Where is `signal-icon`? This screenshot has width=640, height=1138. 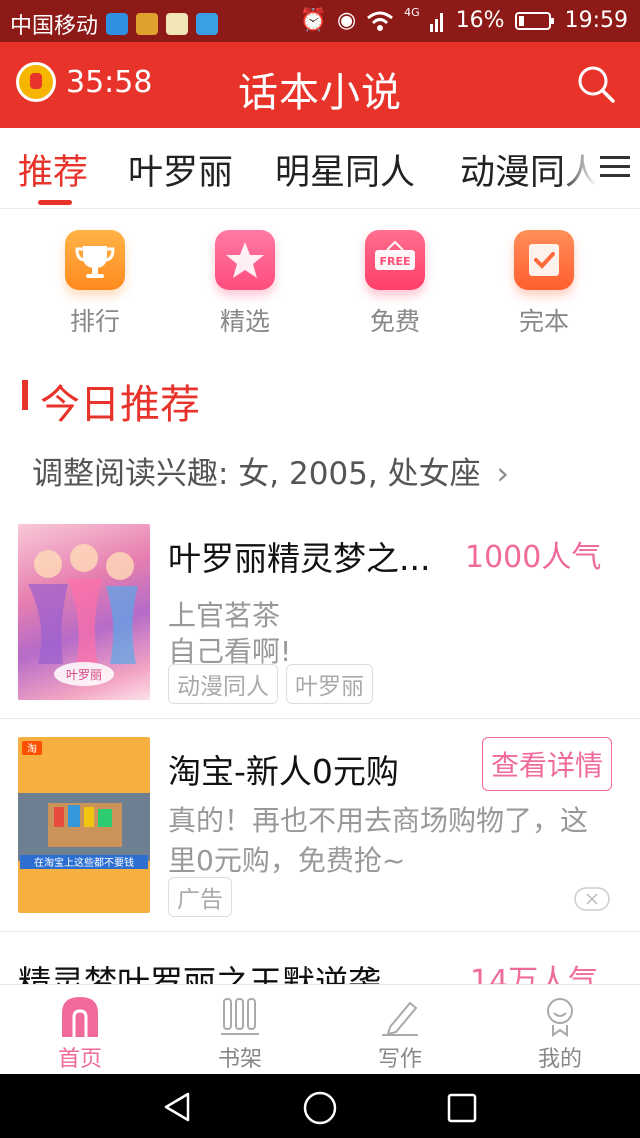 signal-icon is located at coordinates (436, 22).